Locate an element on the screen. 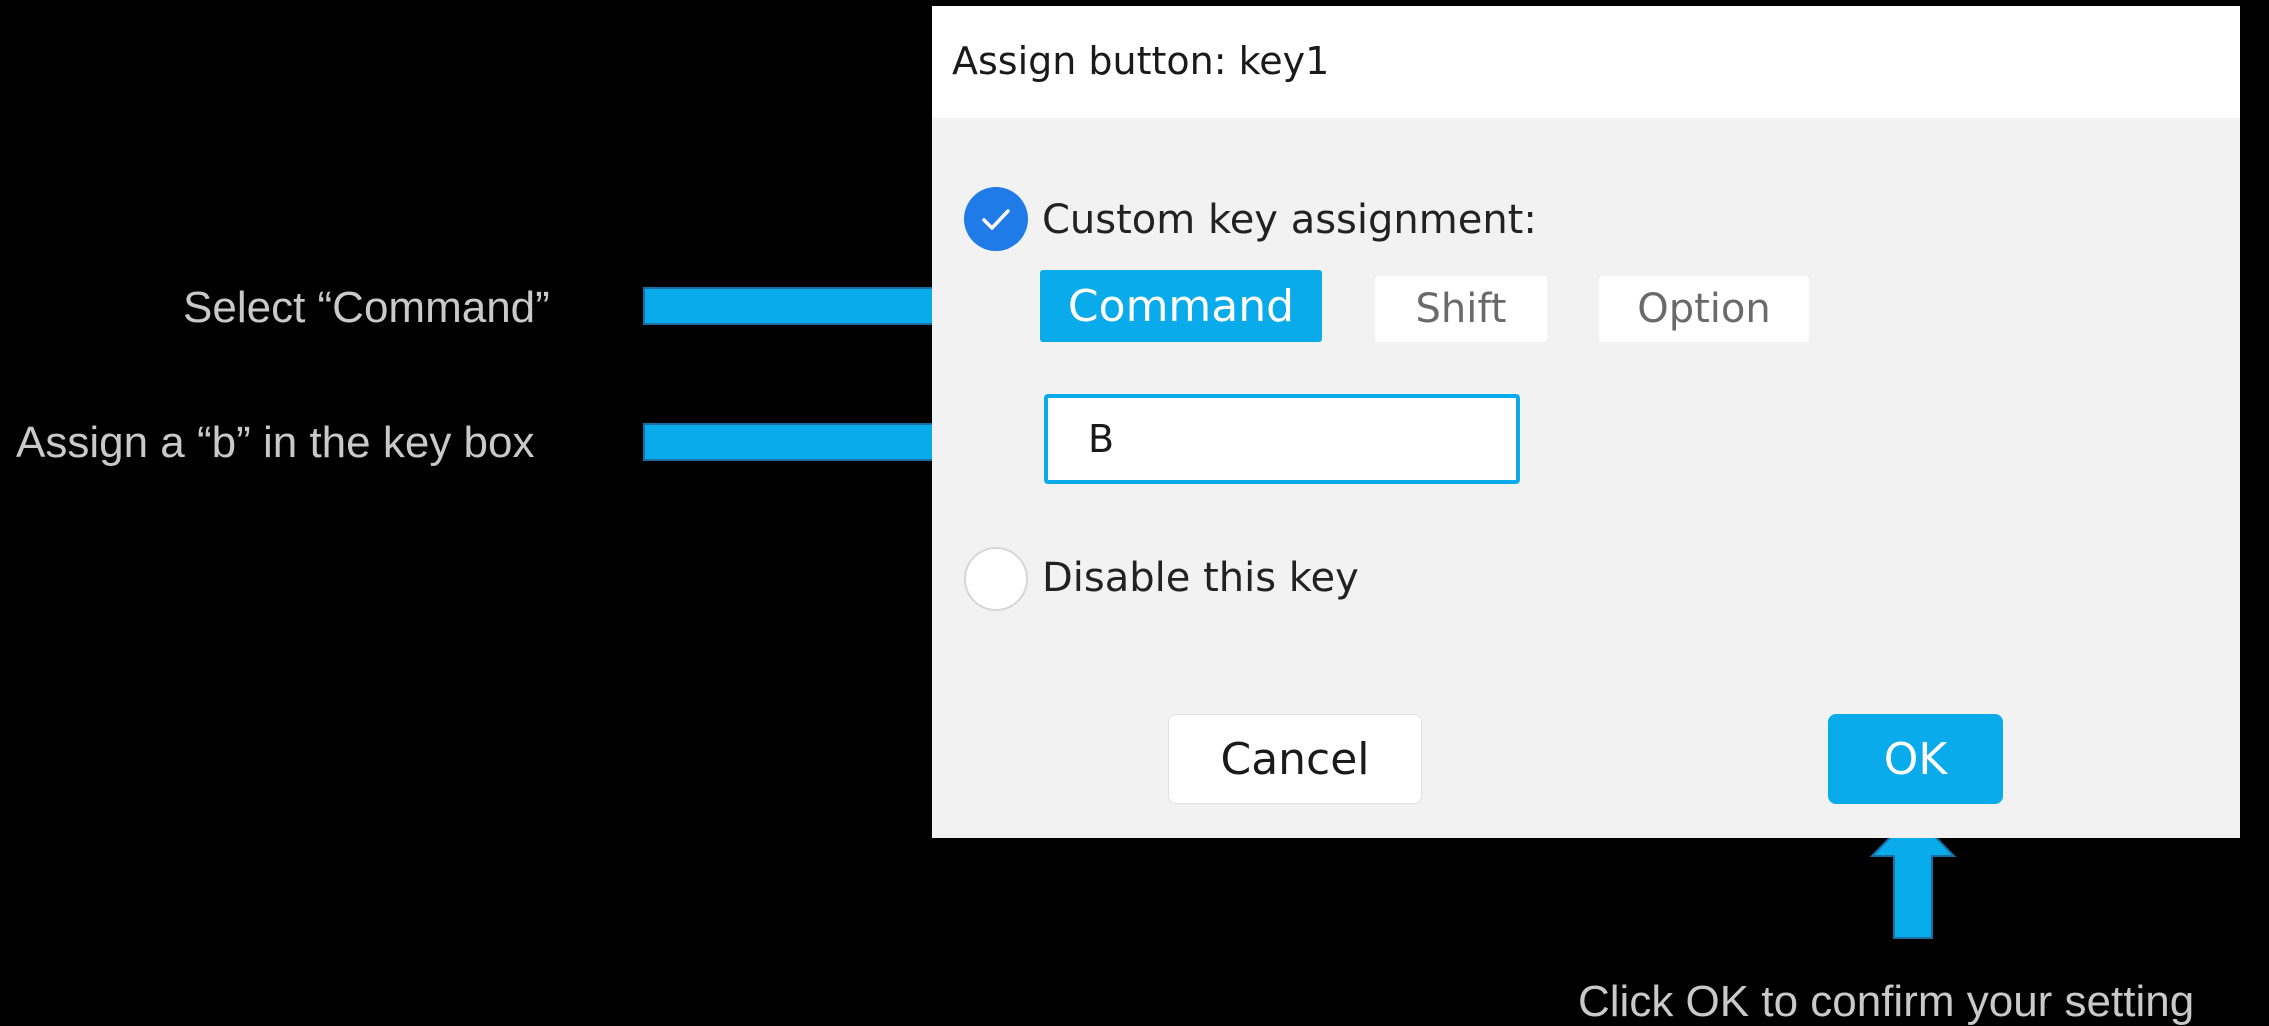  disable-key-label: Disable this key is located at coordinates (1200, 578).